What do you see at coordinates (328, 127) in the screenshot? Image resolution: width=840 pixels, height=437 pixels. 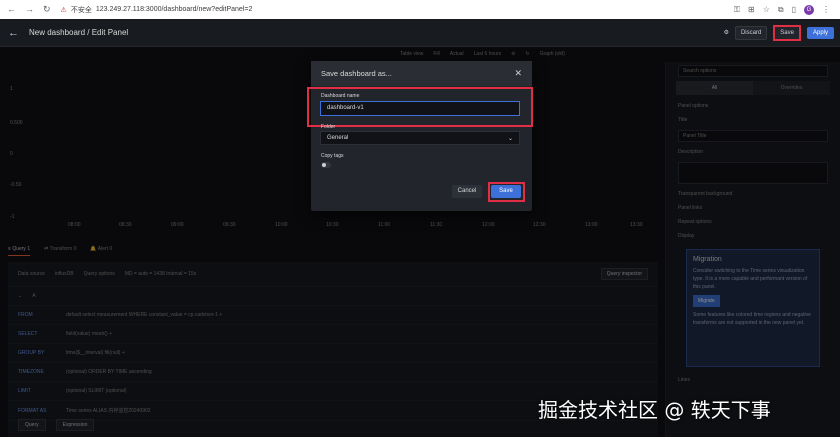 I see `folder-label: Folder` at bounding box center [328, 127].